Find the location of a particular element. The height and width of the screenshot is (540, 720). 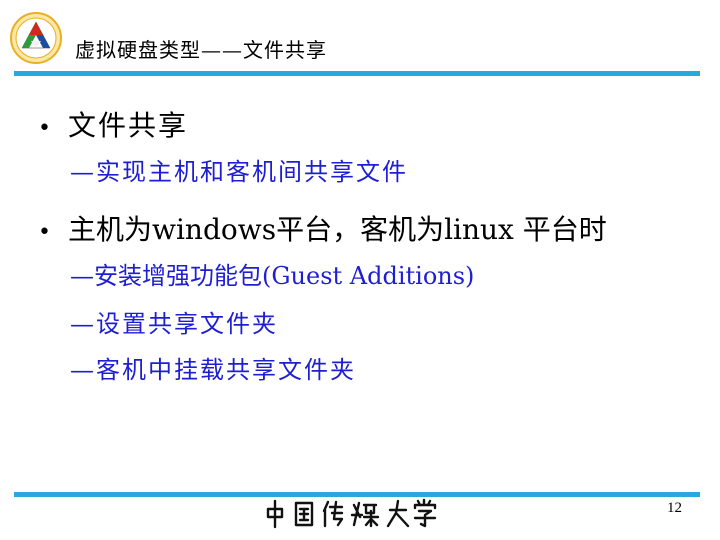

sub-item: —安装增强功能包(Guest Additions) is located at coordinates (272, 276).